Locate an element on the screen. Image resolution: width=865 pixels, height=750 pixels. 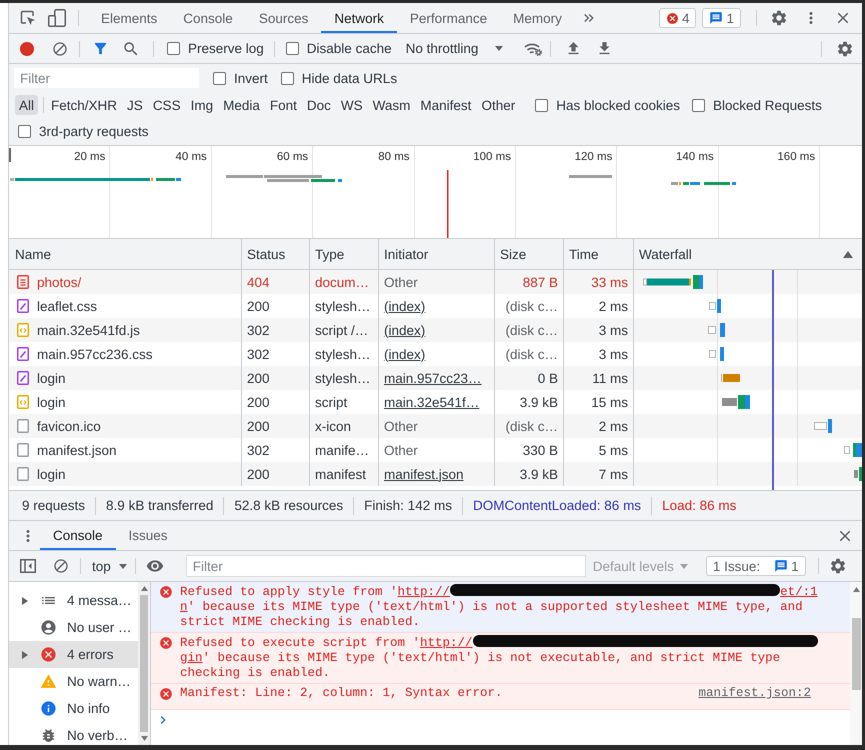
devices-icon is located at coordinates (57, 18).